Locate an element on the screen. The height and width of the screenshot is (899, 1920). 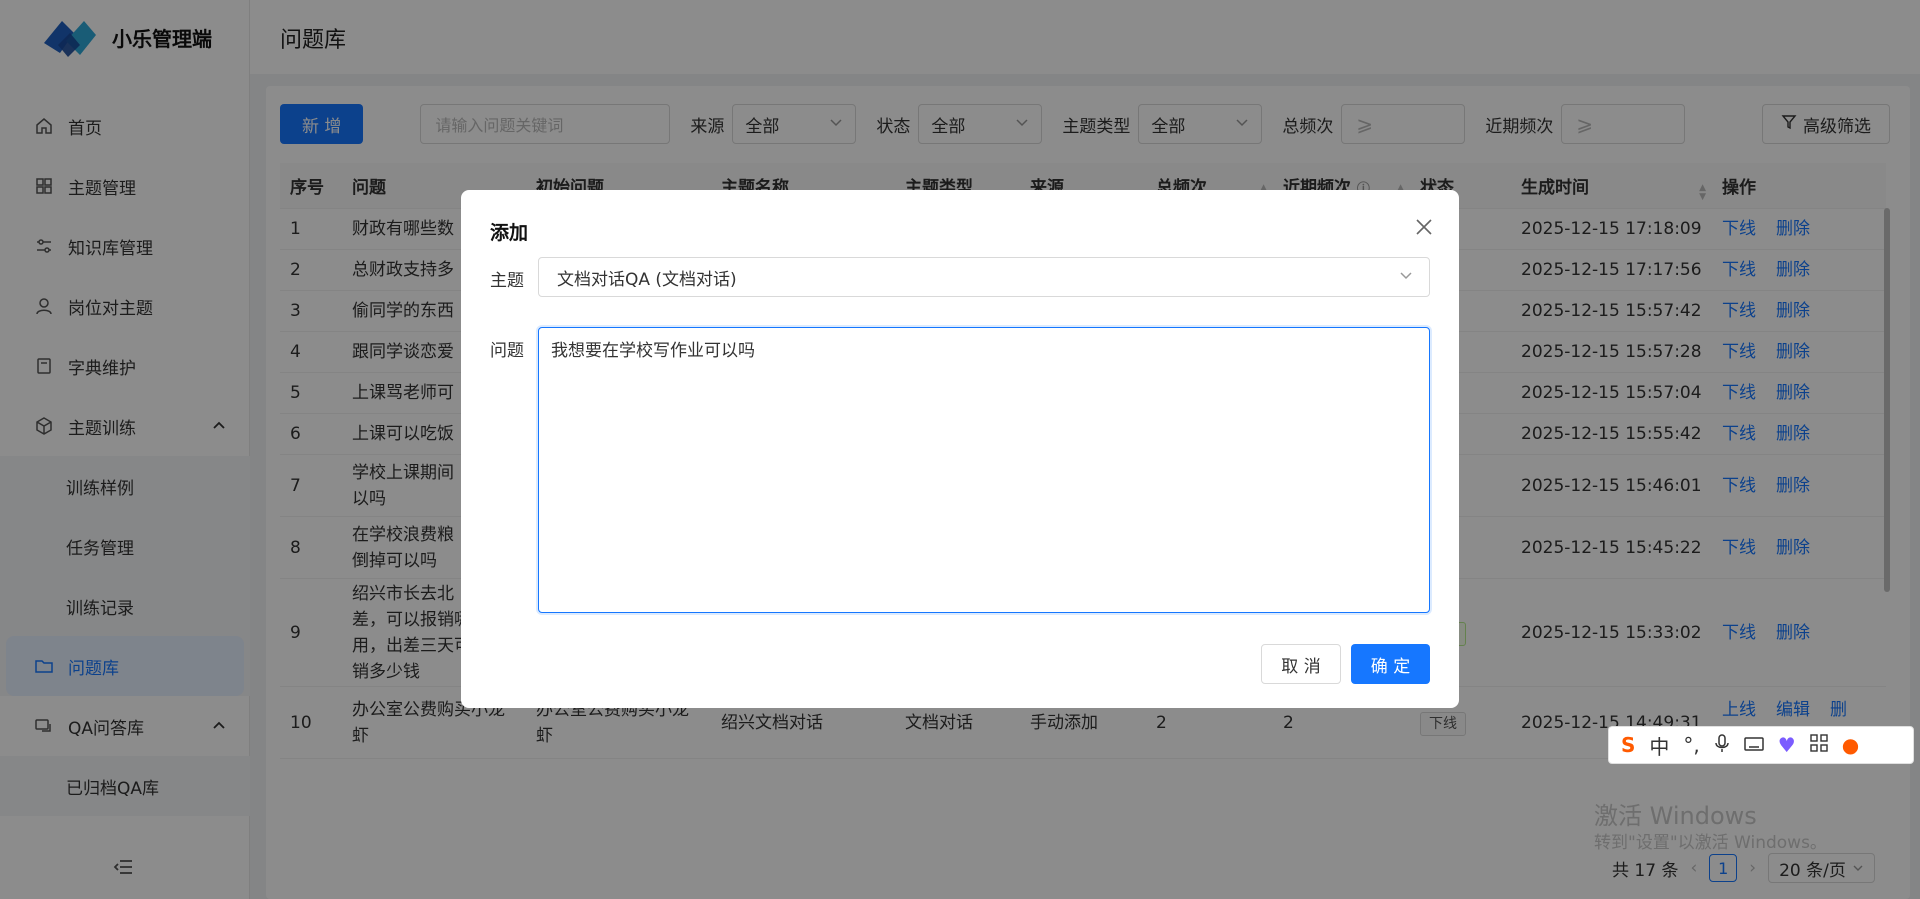
sogou-logo-icon: S is located at coordinates (1628, 745).